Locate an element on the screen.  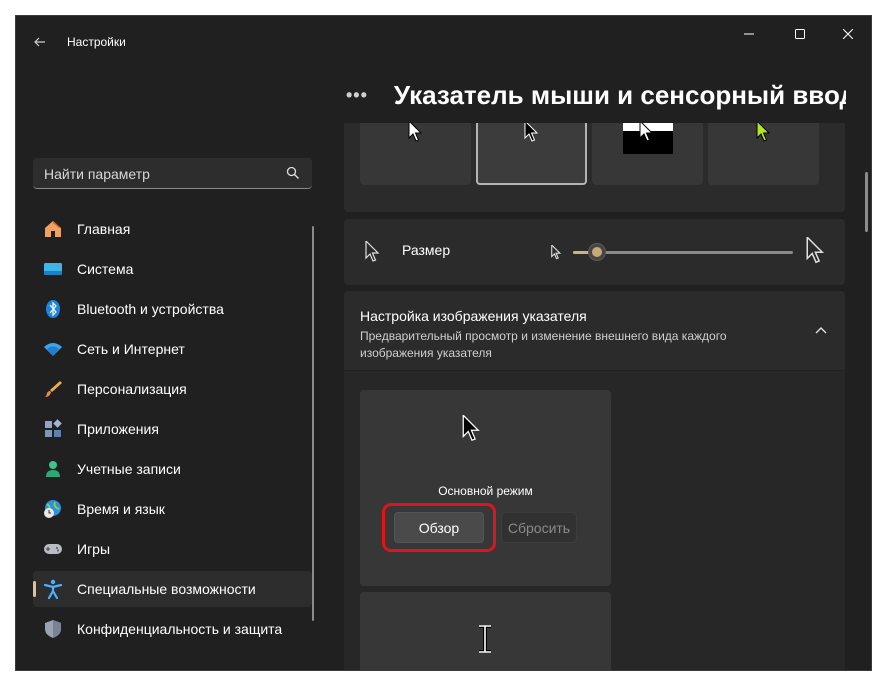
pointer-style-card is located at coordinates (594, 167).